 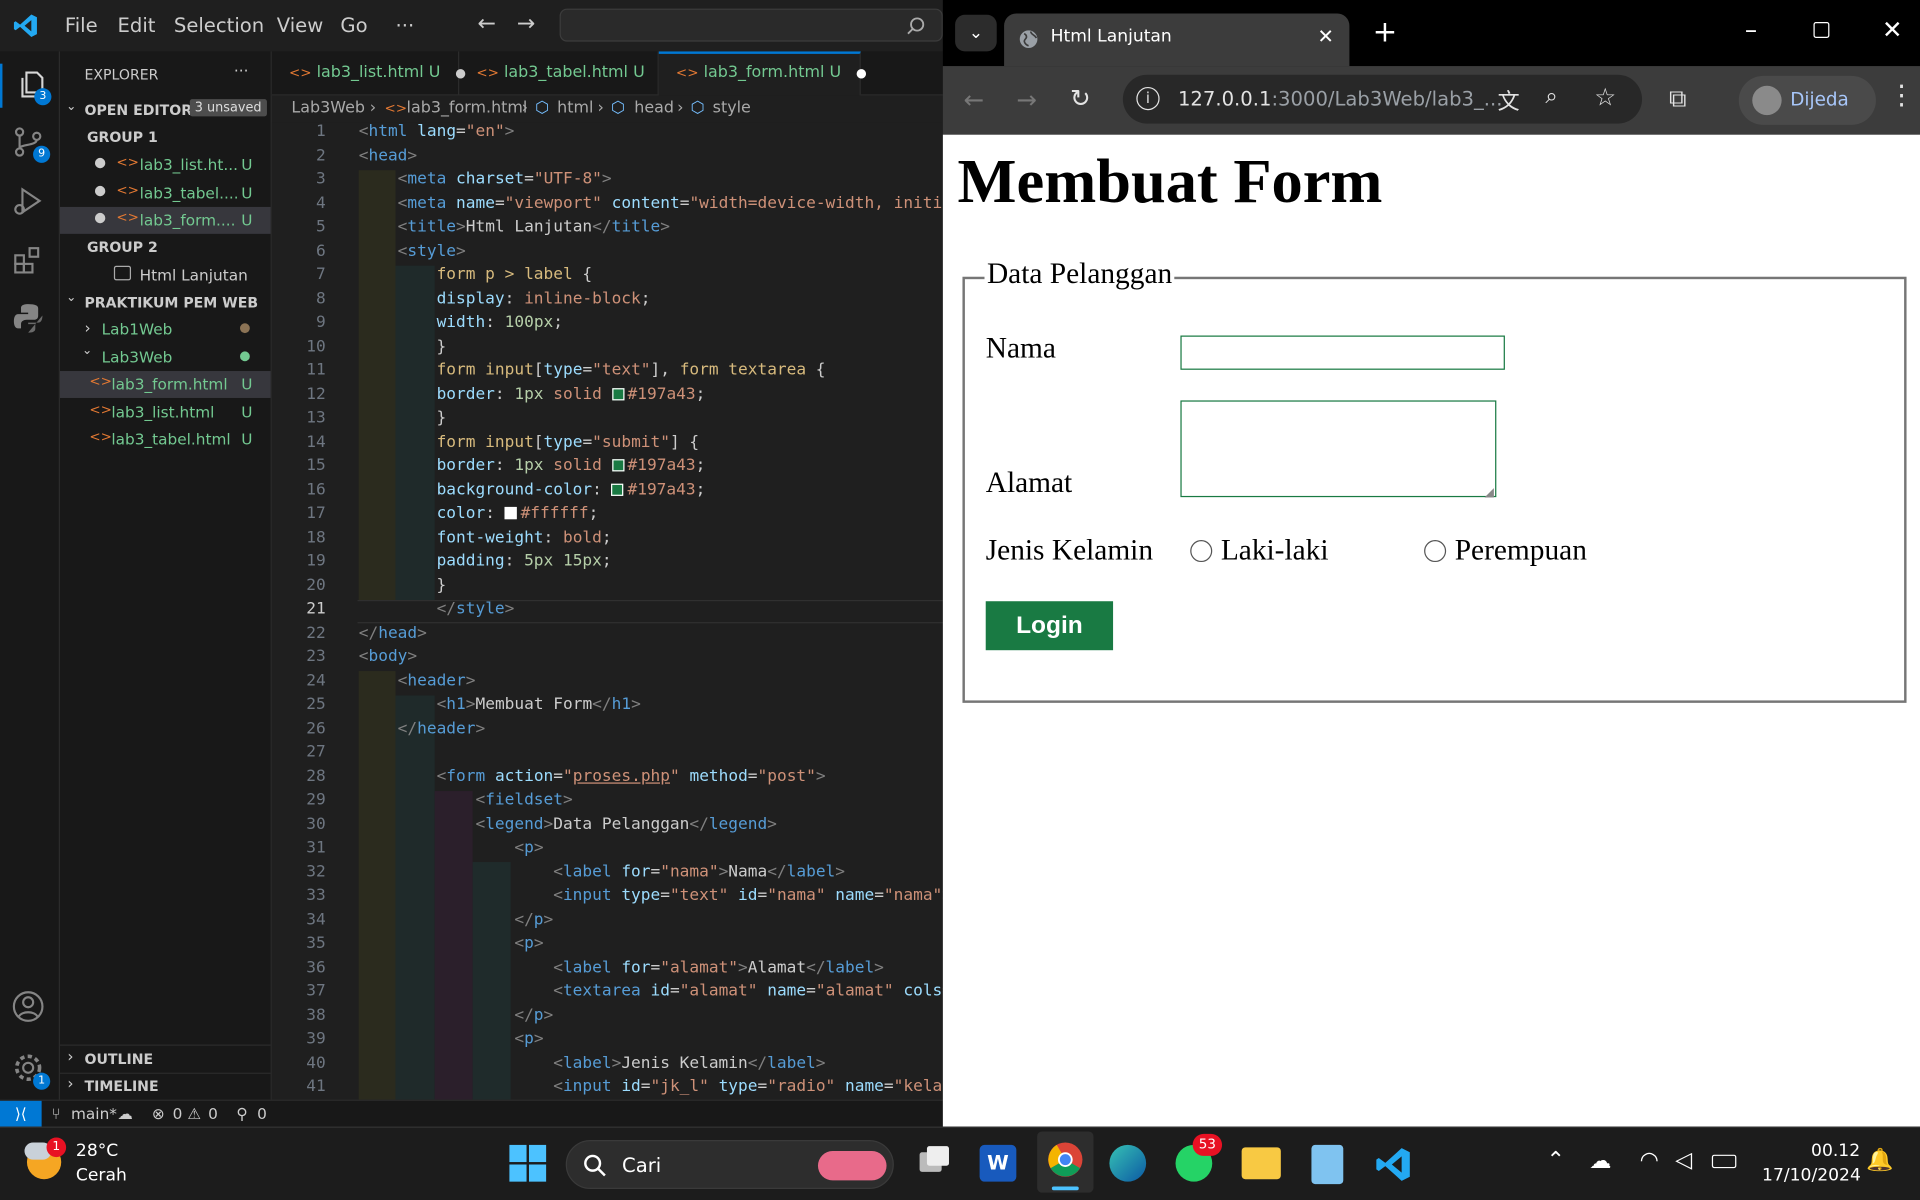 I want to click on settings-activity: 1, so click(x=31, y=1070).